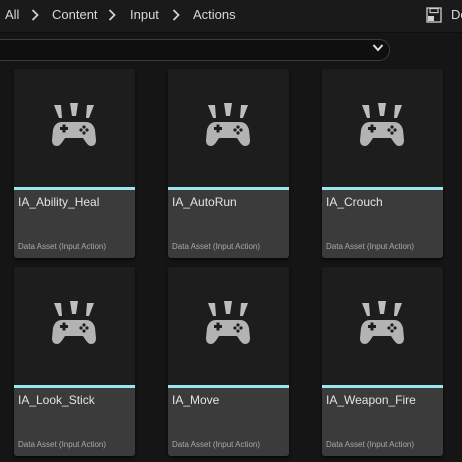 The width and height of the screenshot is (462, 462). What do you see at coordinates (228, 224) in the screenshot?
I see `asset-info: IA_AutoRun Data Asset (Input Action)` at bounding box center [228, 224].